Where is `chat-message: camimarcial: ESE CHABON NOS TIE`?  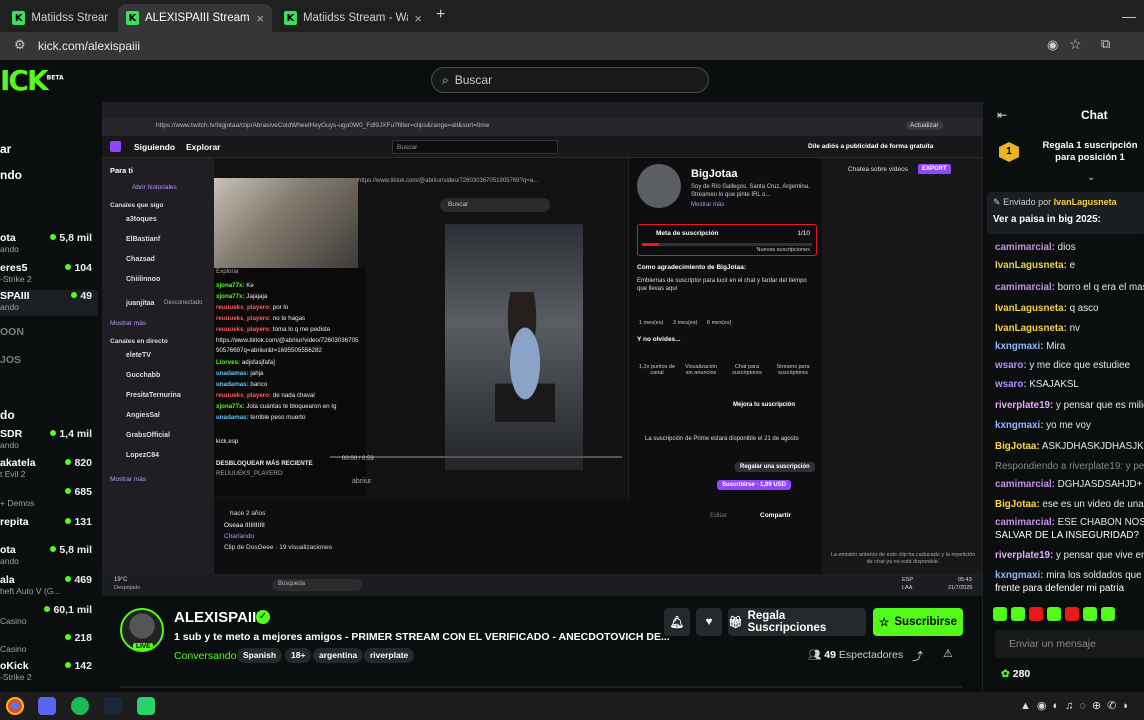
chat-message: camimarcial: ESE CHABON NOS TIE is located at coordinates (1069, 522).